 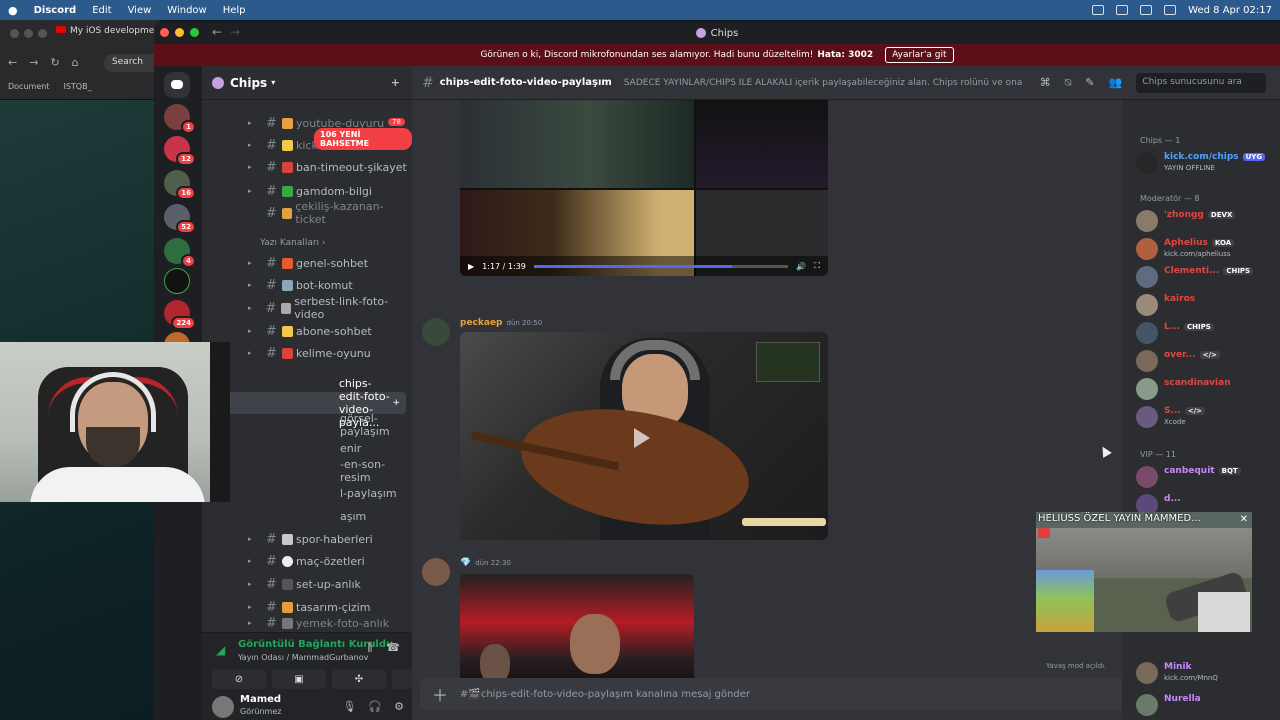 What do you see at coordinates (180, 185) in the screenshot?
I see `server-icon: 16` at bounding box center [180, 185].